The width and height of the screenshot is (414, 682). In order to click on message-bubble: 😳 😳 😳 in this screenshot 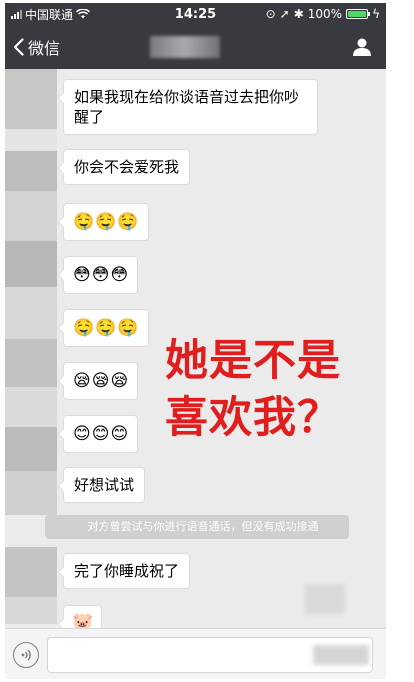, I will do `click(98, 275)`.